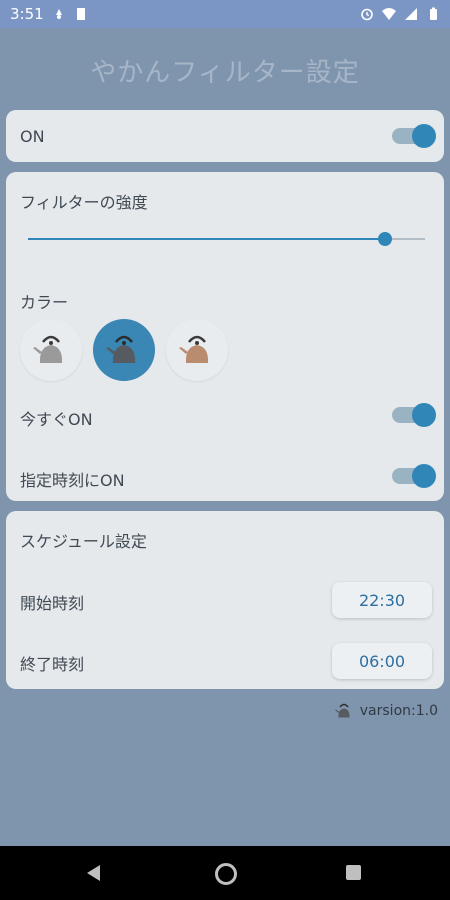 This screenshot has height=900, width=450. Describe the element at coordinates (385, 239) in the screenshot. I see `strength-slider-thumb` at that location.